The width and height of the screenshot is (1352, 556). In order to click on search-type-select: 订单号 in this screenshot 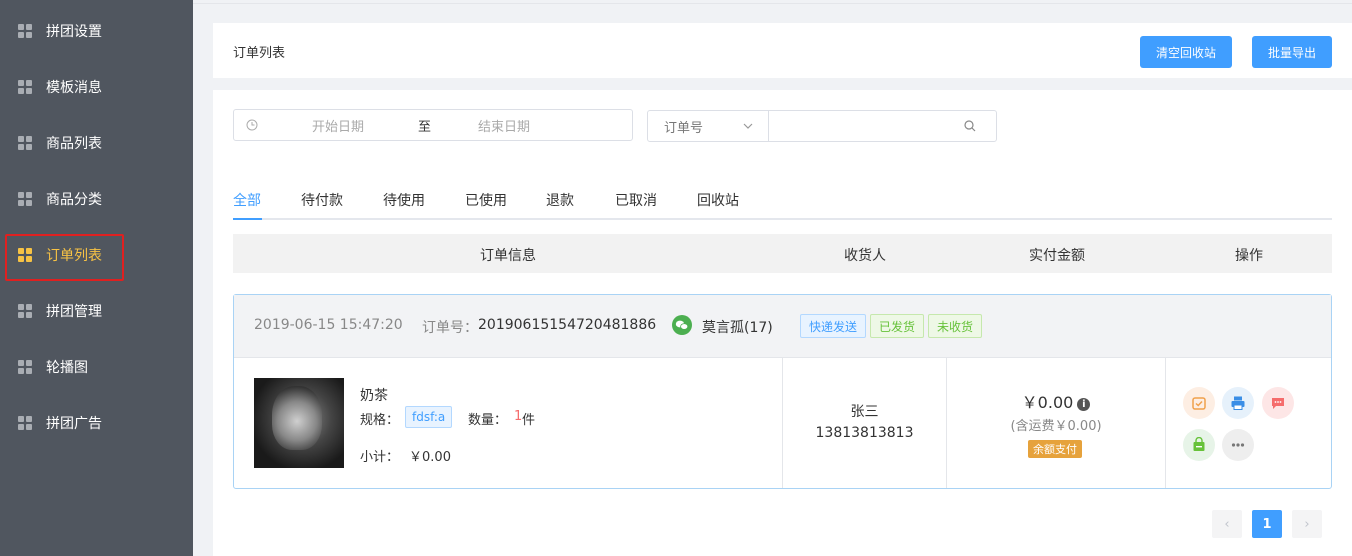, I will do `click(708, 126)`.